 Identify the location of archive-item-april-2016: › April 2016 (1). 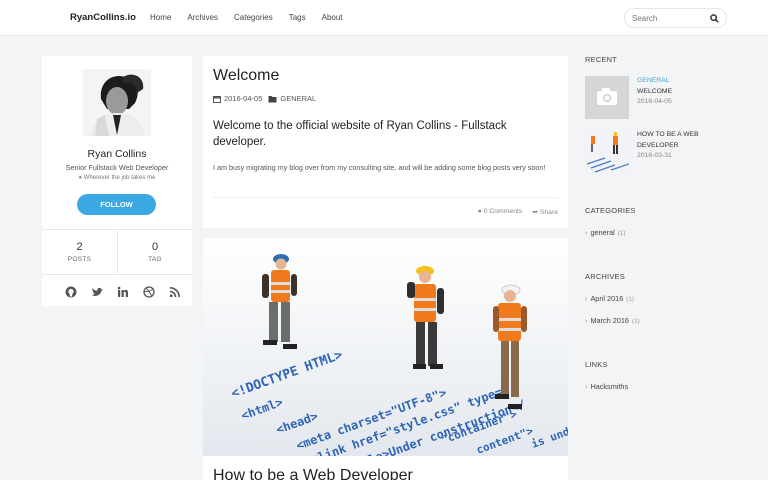
(609, 298).